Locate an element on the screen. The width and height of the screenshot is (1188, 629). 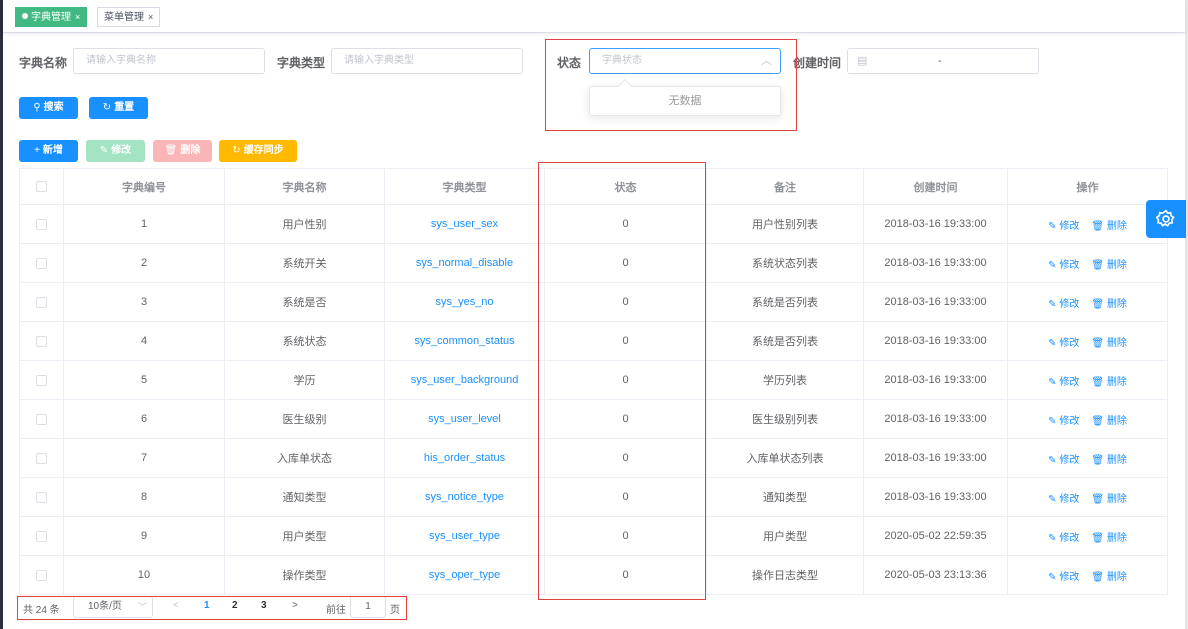
prev-page-icon: < is located at coordinates (176, 605).